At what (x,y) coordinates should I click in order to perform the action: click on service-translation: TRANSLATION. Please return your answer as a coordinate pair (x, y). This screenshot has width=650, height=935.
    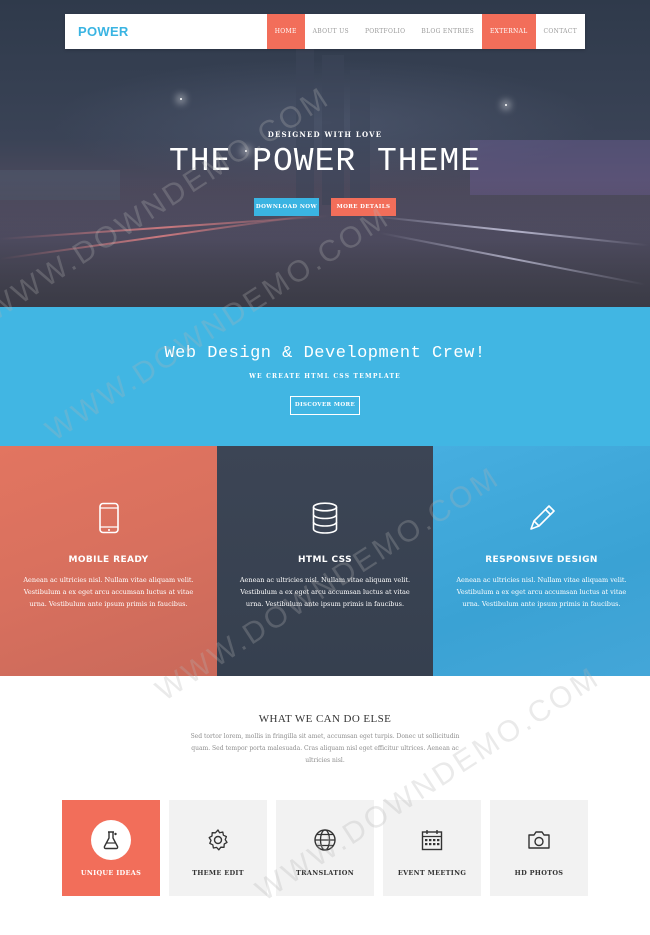
    Looking at the image, I should click on (325, 848).